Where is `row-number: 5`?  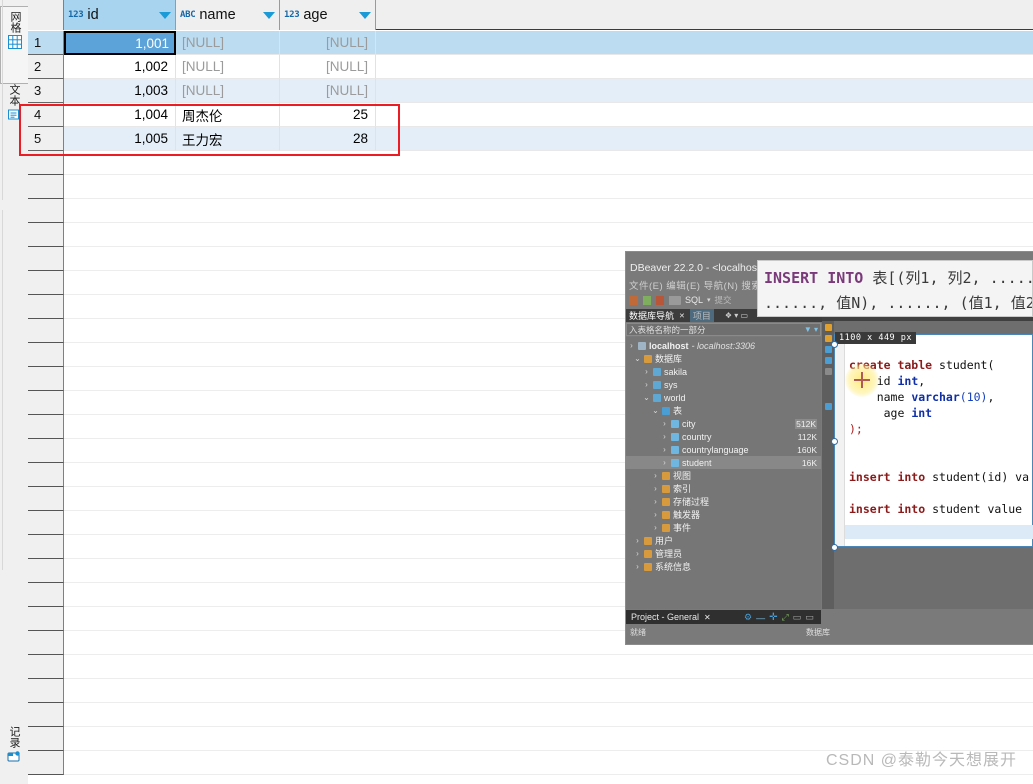
row-number: 5 is located at coordinates (46, 139).